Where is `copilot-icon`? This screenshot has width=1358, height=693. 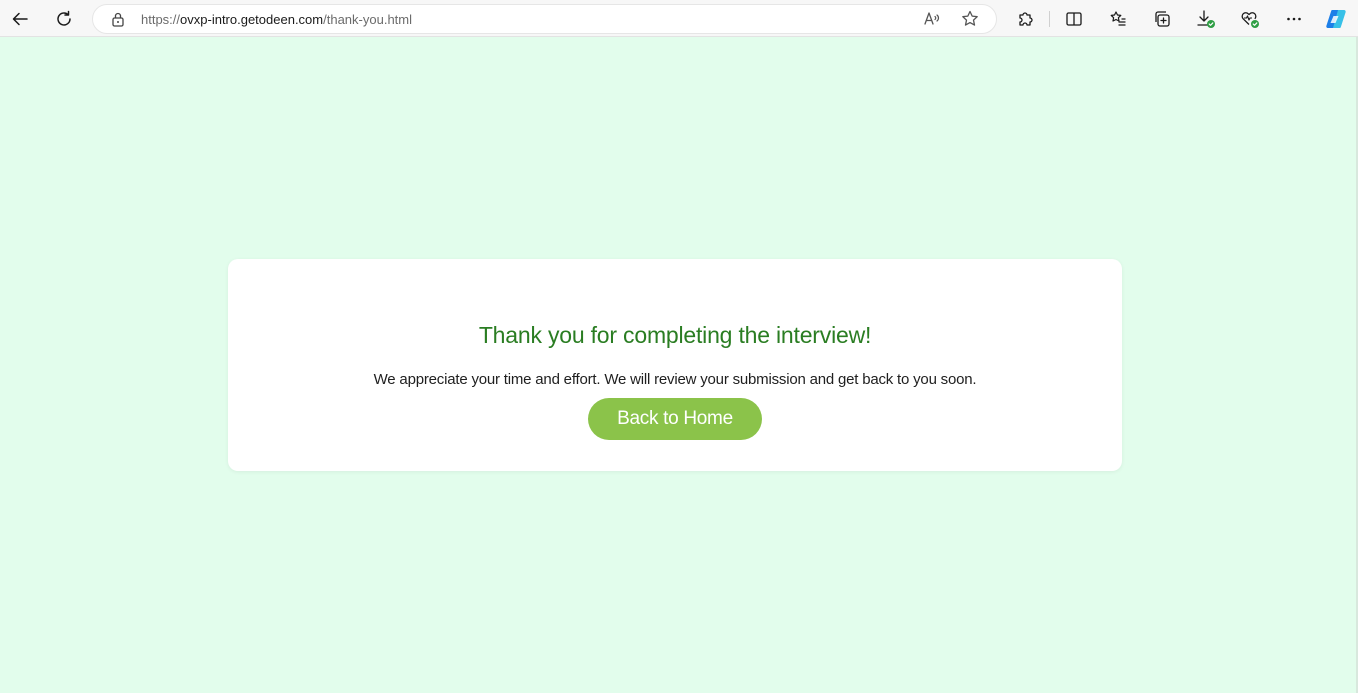
copilot-icon is located at coordinates (1336, 19).